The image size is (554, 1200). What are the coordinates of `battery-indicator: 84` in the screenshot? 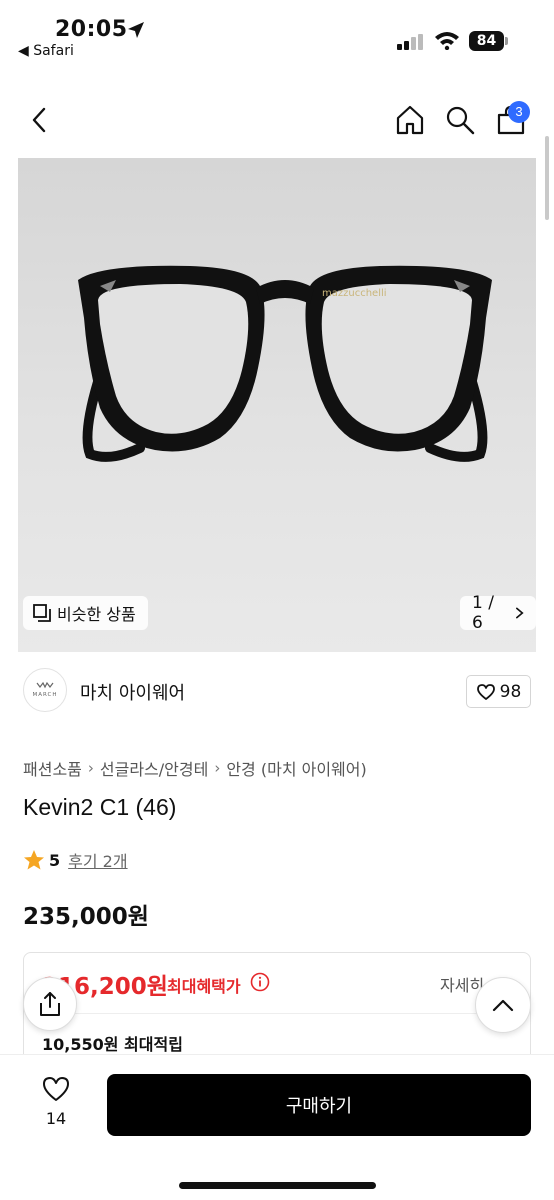 It's located at (489, 41).